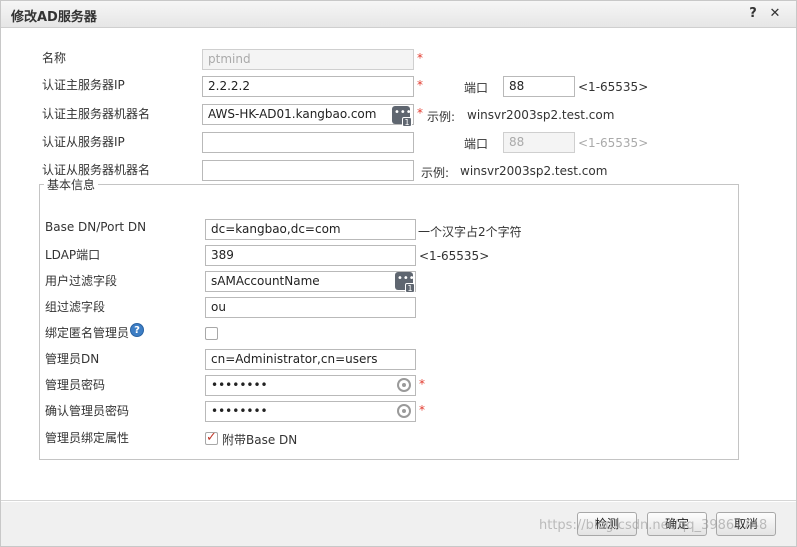 The width and height of the screenshot is (797, 547). I want to click on list-select-icon: ••• 1, so click(402, 116).